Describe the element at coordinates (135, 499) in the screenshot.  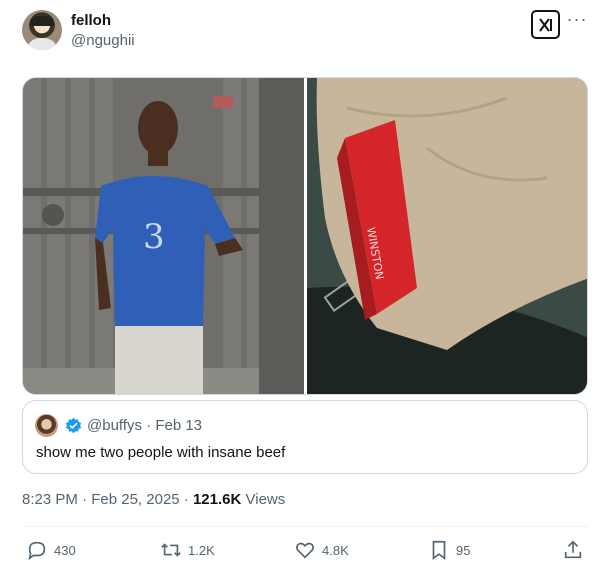
I see `tweet-date: Feb 25, 2025` at that location.